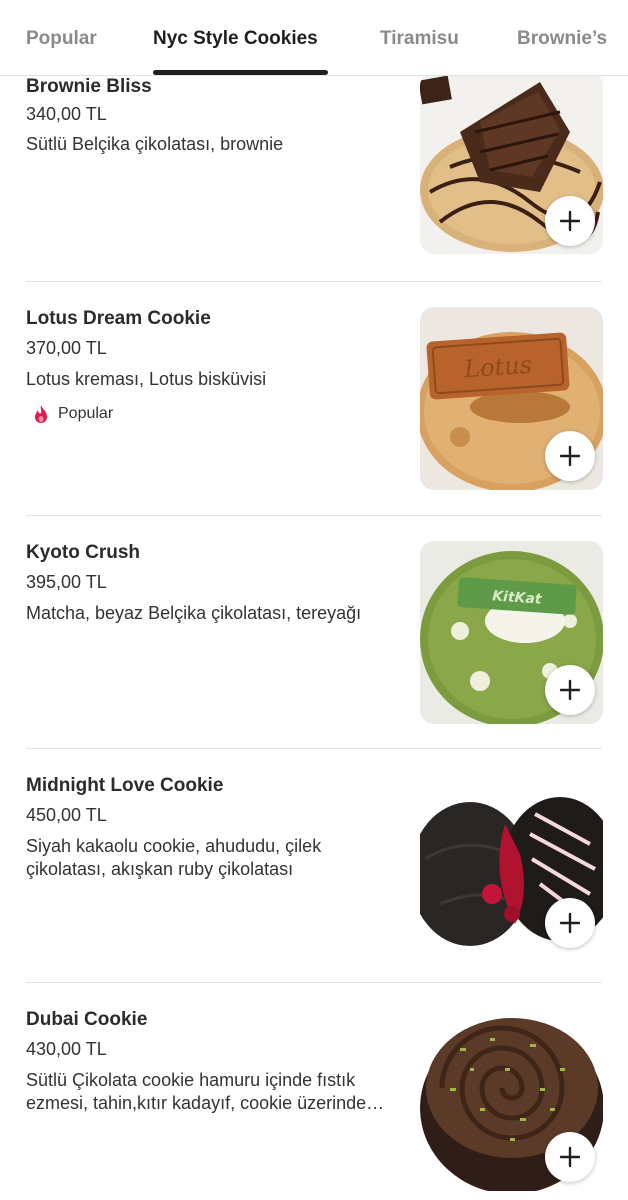 This screenshot has height=1200, width=628. What do you see at coordinates (511, 165) in the screenshot?
I see `brownie-cookie-image` at bounding box center [511, 165].